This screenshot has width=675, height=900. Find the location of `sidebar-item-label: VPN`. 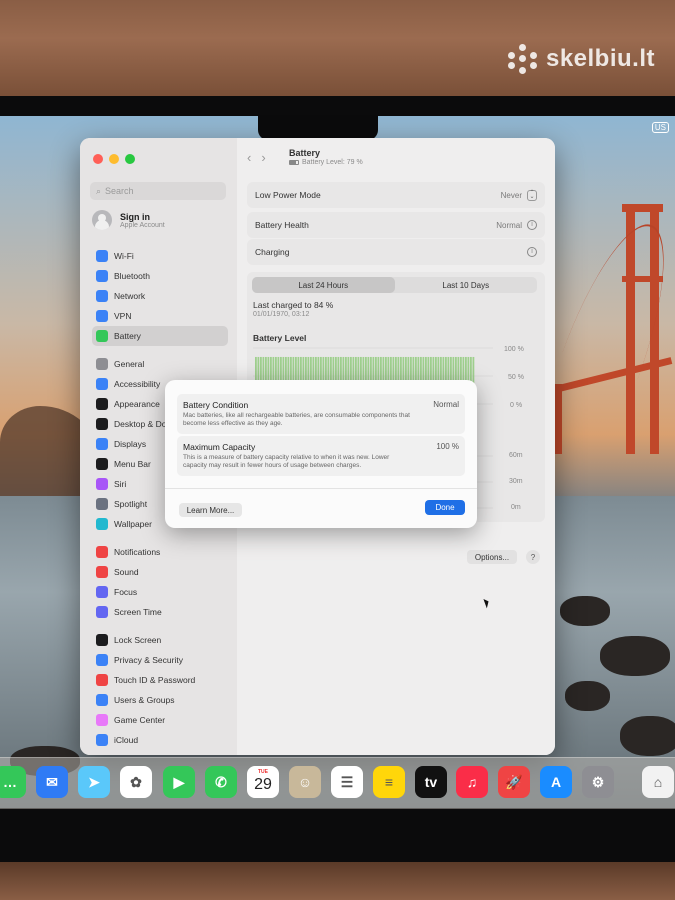

sidebar-item-label: VPN is located at coordinates (123, 316).